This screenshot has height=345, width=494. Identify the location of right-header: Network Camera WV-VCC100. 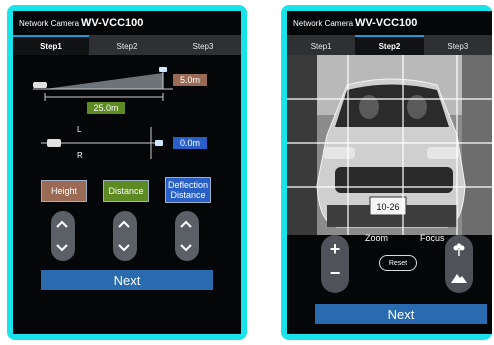
(389, 23).